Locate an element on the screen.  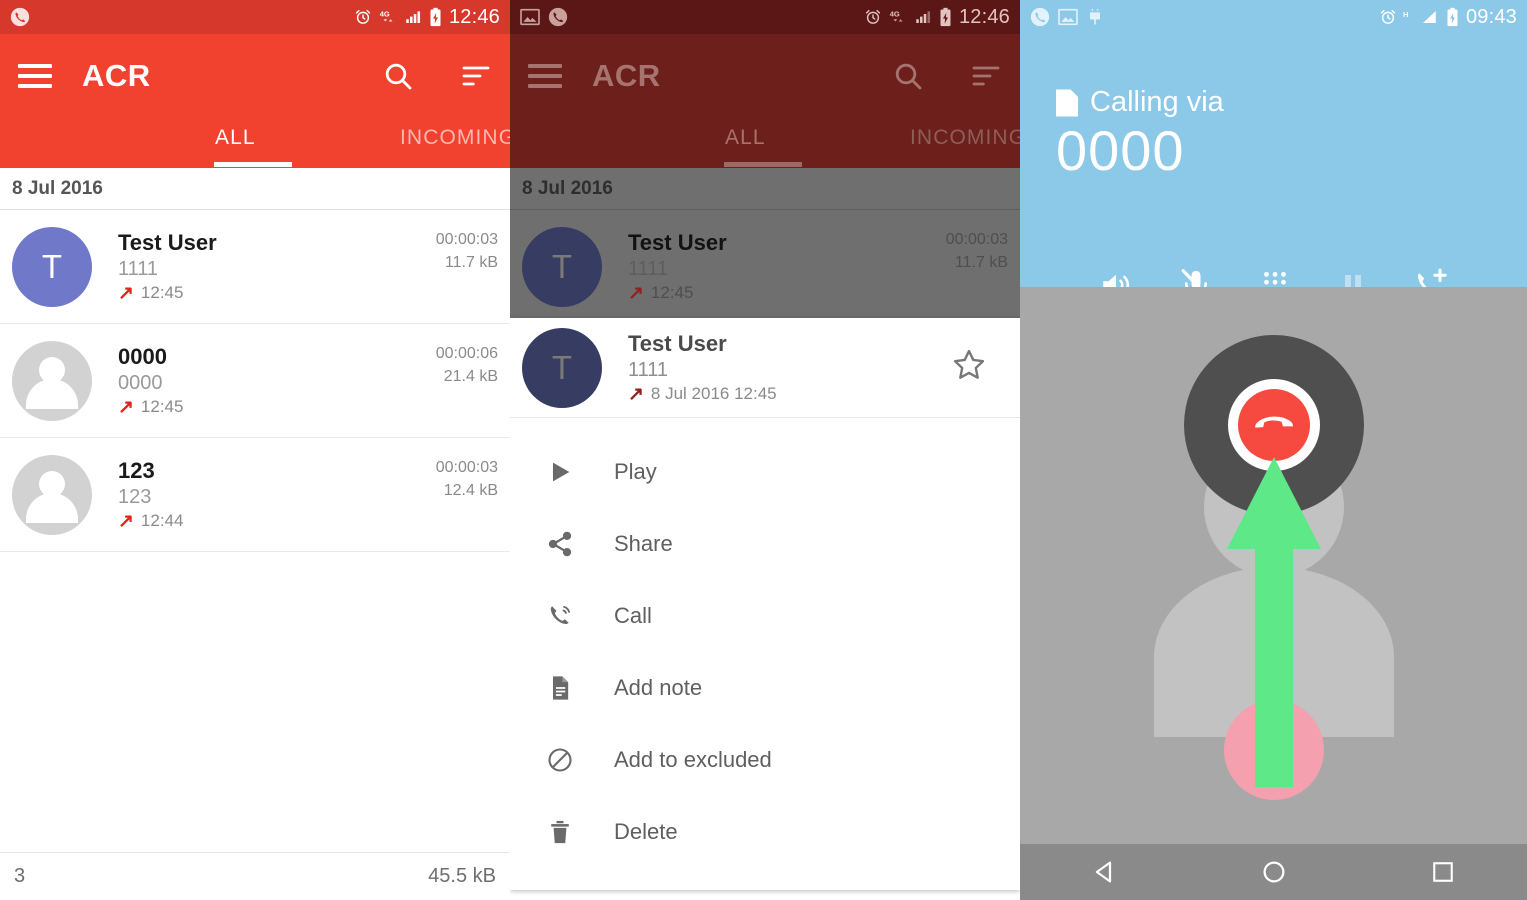
status-bar: 4G 12:46 is located at coordinates (255, 17).